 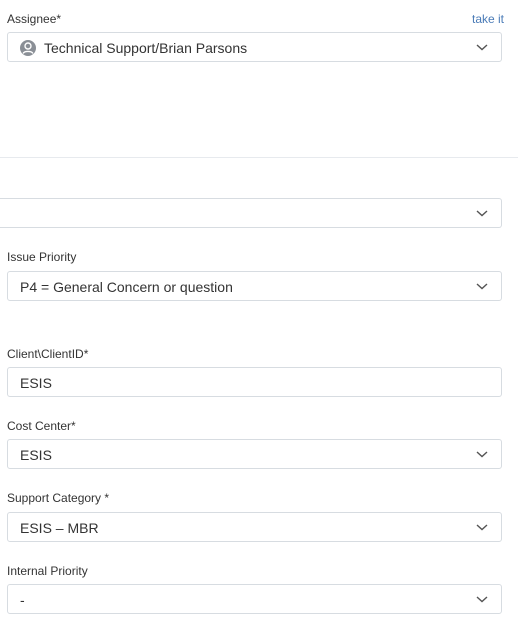 What do you see at coordinates (47, 571) in the screenshot?
I see `internal-priority-label: Internal Priority` at bounding box center [47, 571].